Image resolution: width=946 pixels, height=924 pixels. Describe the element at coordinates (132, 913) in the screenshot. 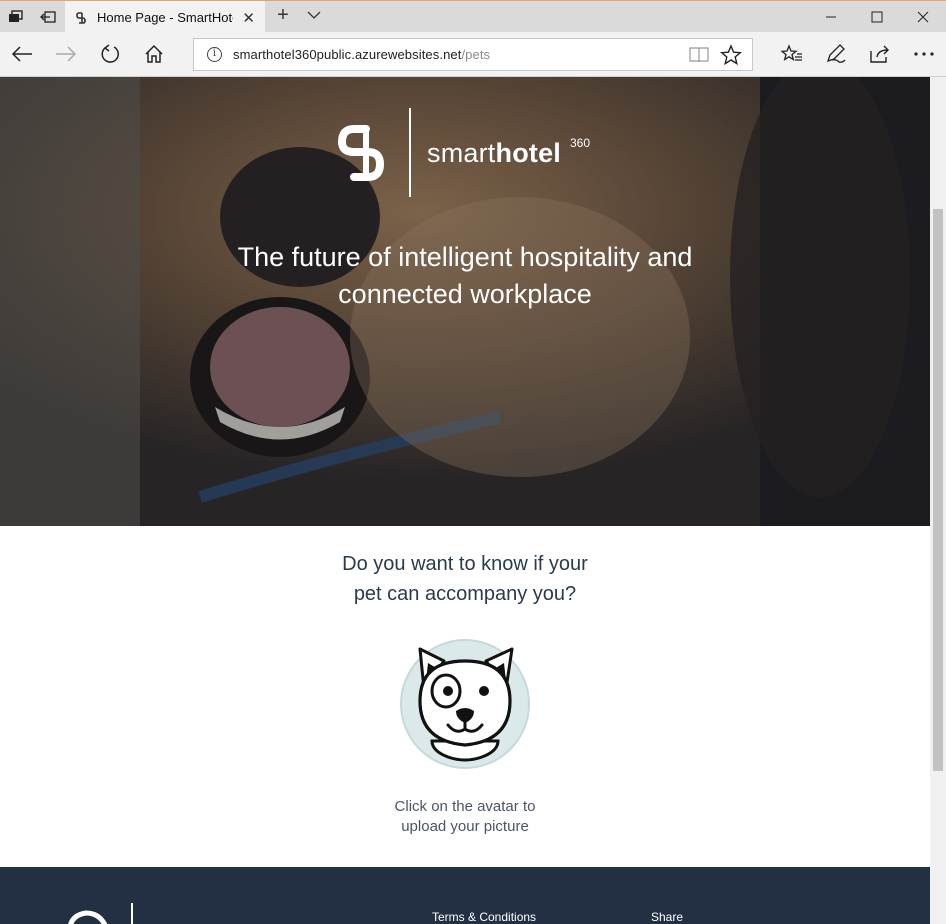

I see `footer-logo-divider` at that location.